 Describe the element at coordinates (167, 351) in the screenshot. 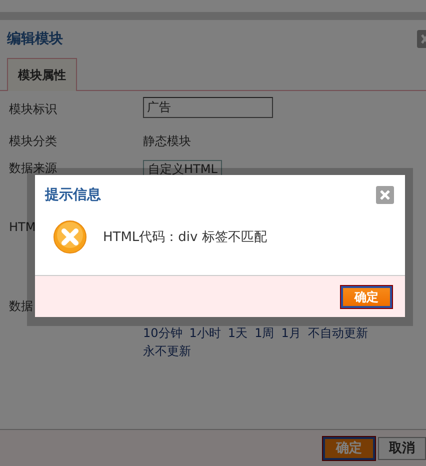

I see `refresh-link: 永不更新` at that location.